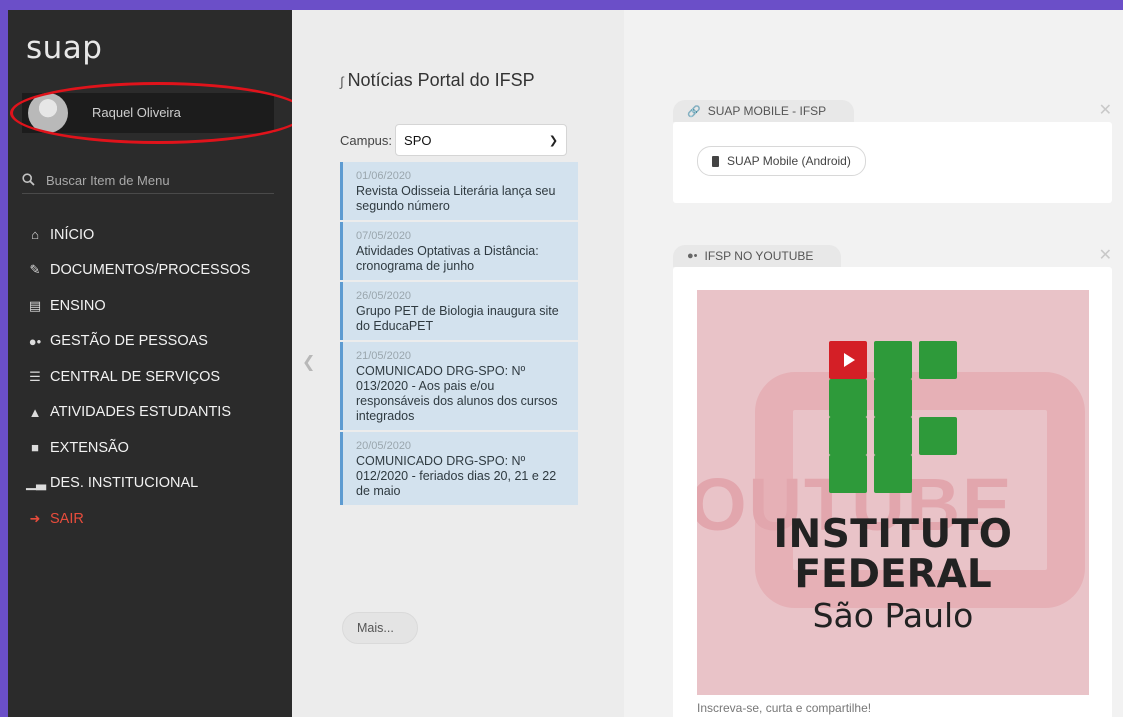  Describe the element at coordinates (141, 412) in the screenshot. I see `menu-item-label: ATIVIDADES ESTUDANTIS` at that location.